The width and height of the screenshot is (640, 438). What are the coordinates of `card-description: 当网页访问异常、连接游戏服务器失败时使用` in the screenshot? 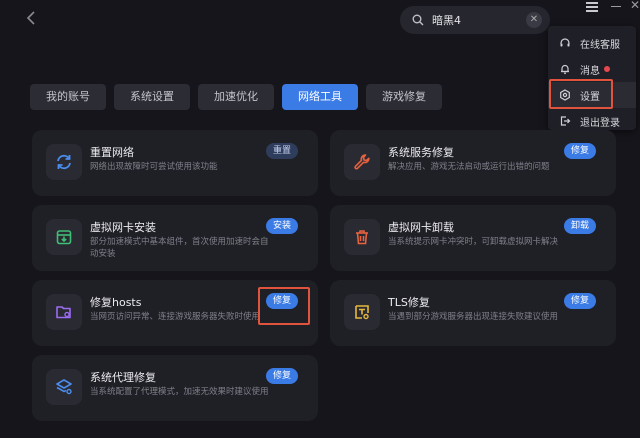 It's located at (175, 317).